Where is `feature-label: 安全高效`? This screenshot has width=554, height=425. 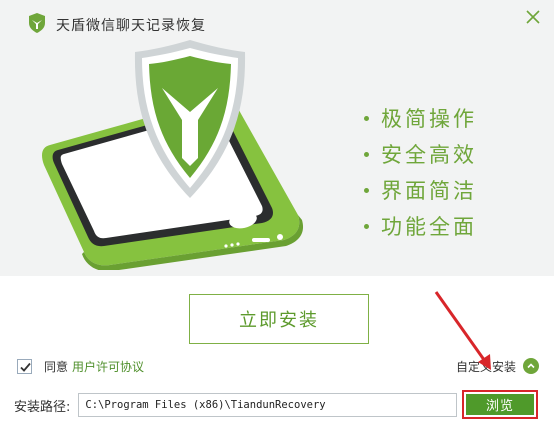 feature-label: 安全高效 is located at coordinates (429, 155).